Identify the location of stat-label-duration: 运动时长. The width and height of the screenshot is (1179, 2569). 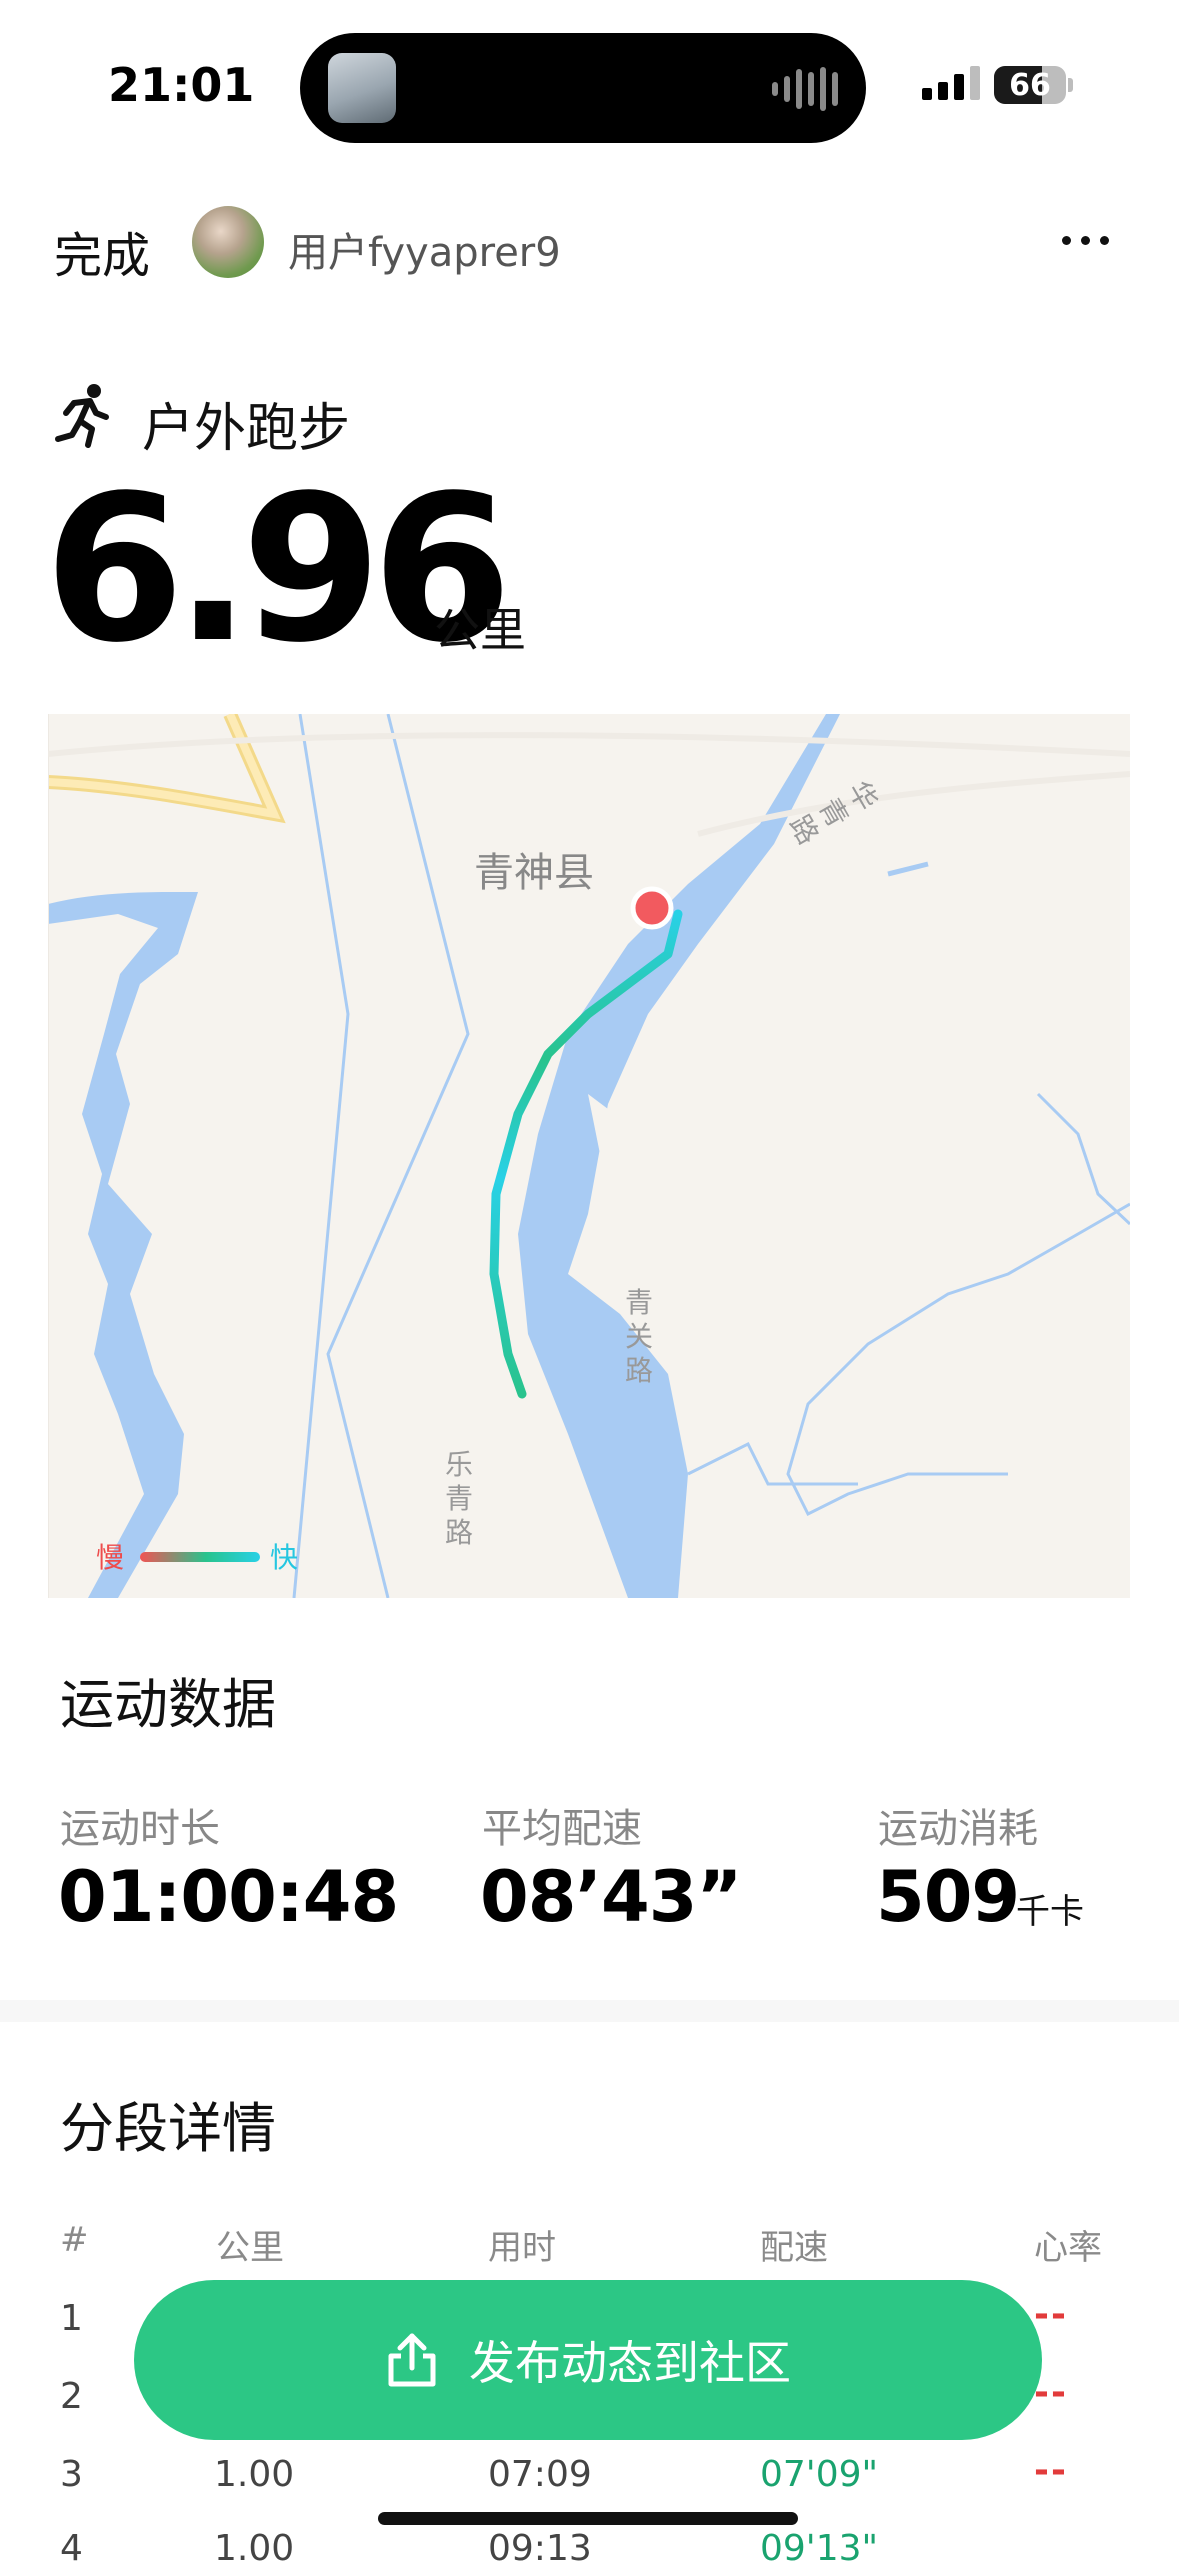
(140, 1829).